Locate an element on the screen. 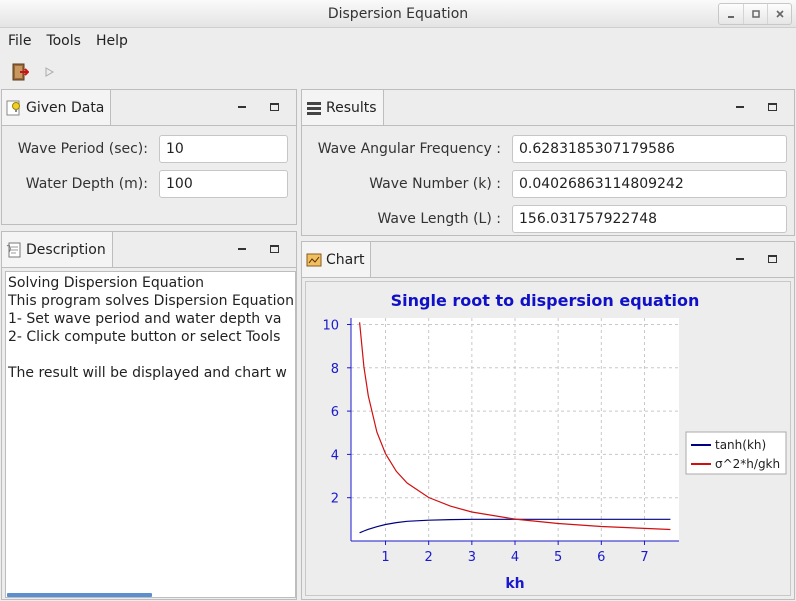 Image resolution: width=796 pixels, height=601 pixels. maximize-button is located at coordinates (755, 14).